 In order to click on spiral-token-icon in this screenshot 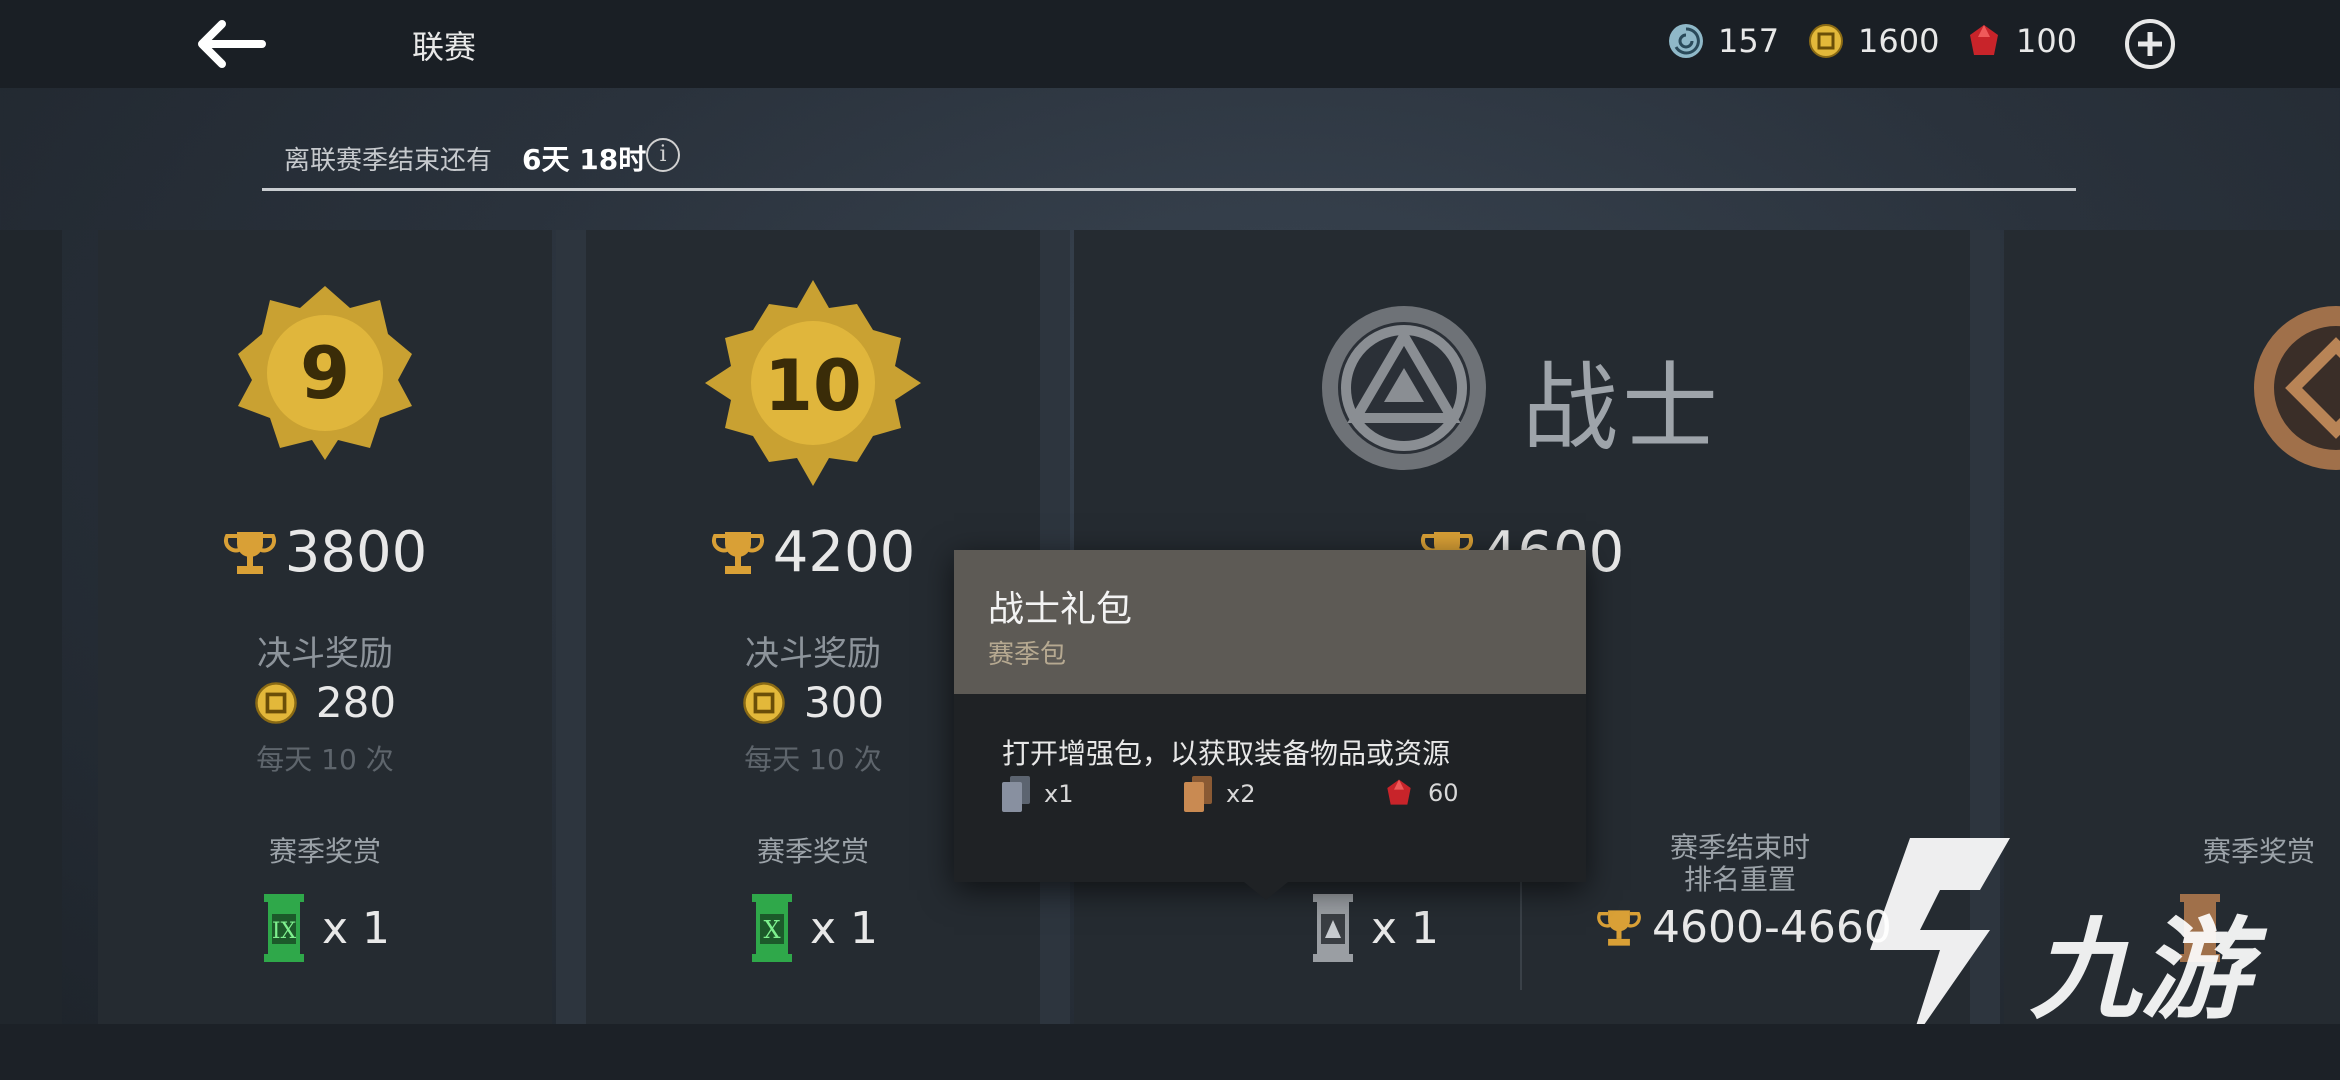, I will do `click(1686, 41)`.